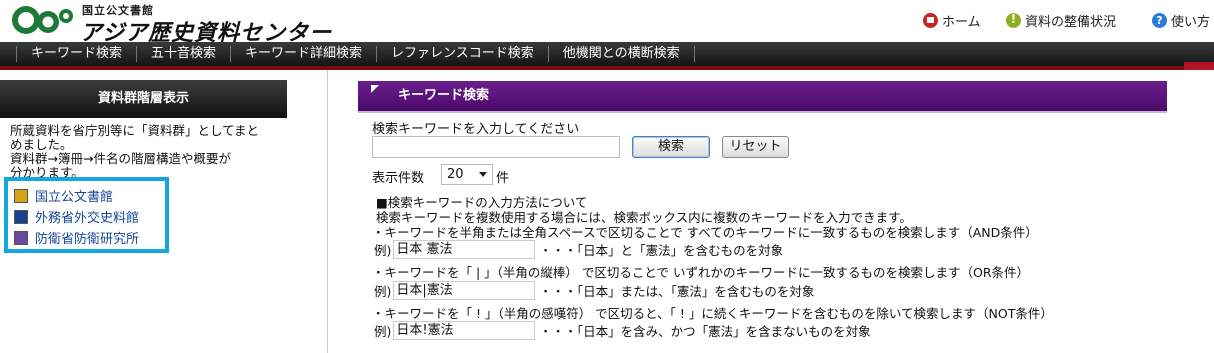 The width and height of the screenshot is (1214, 353). What do you see at coordinates (677, 291) in the screenshot?
I see `example-explain: ・・・「日本」または、「憲法」を含むものを対象` at bounding box center [677, 291].